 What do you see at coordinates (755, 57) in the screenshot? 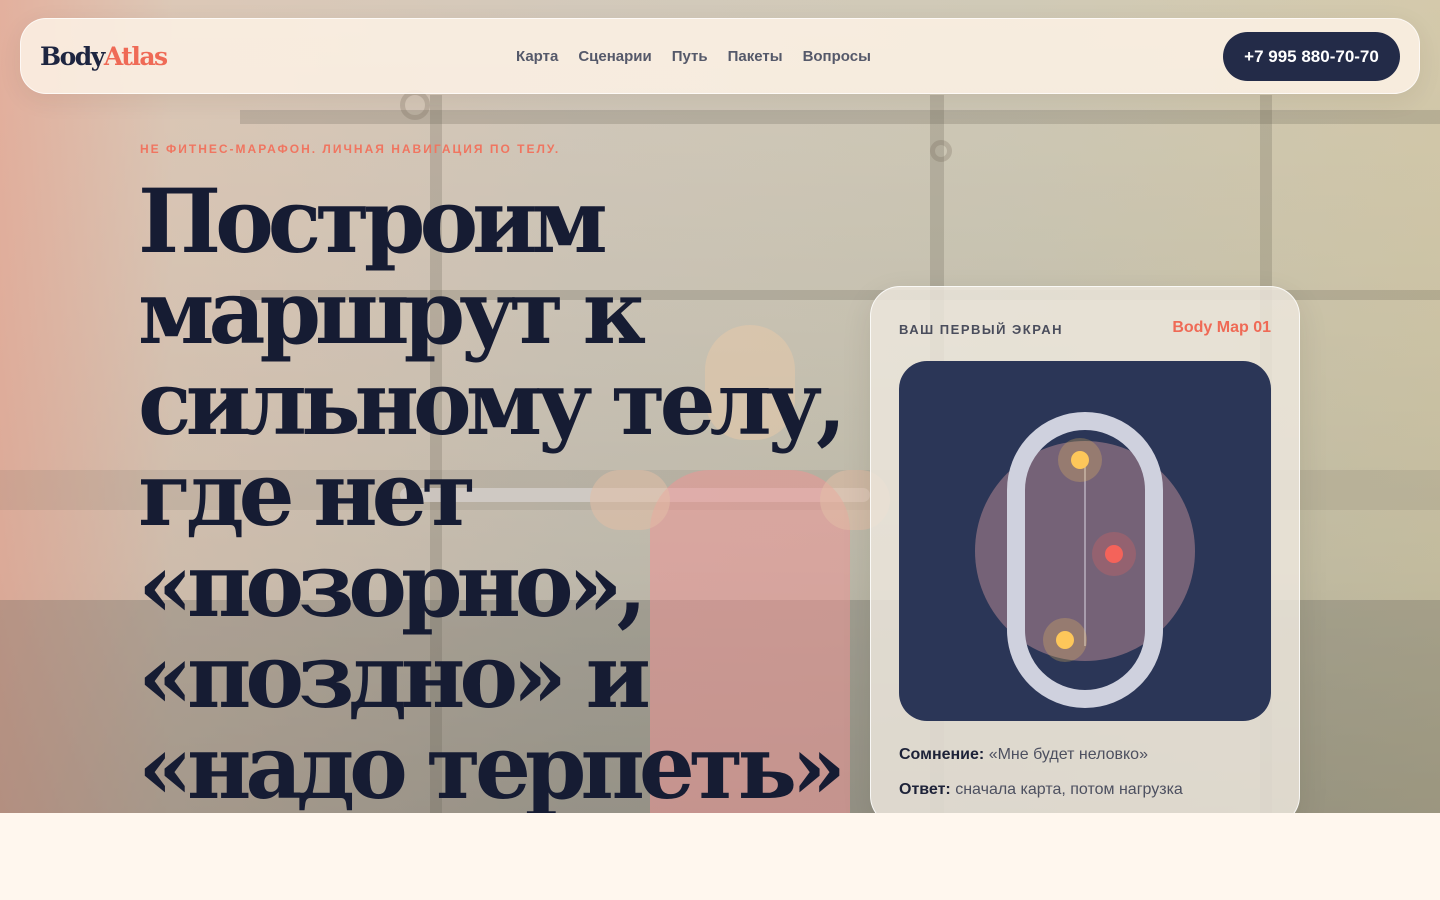
I see `nav-link-packages: Пакеты` at bounding box center [755, 57].